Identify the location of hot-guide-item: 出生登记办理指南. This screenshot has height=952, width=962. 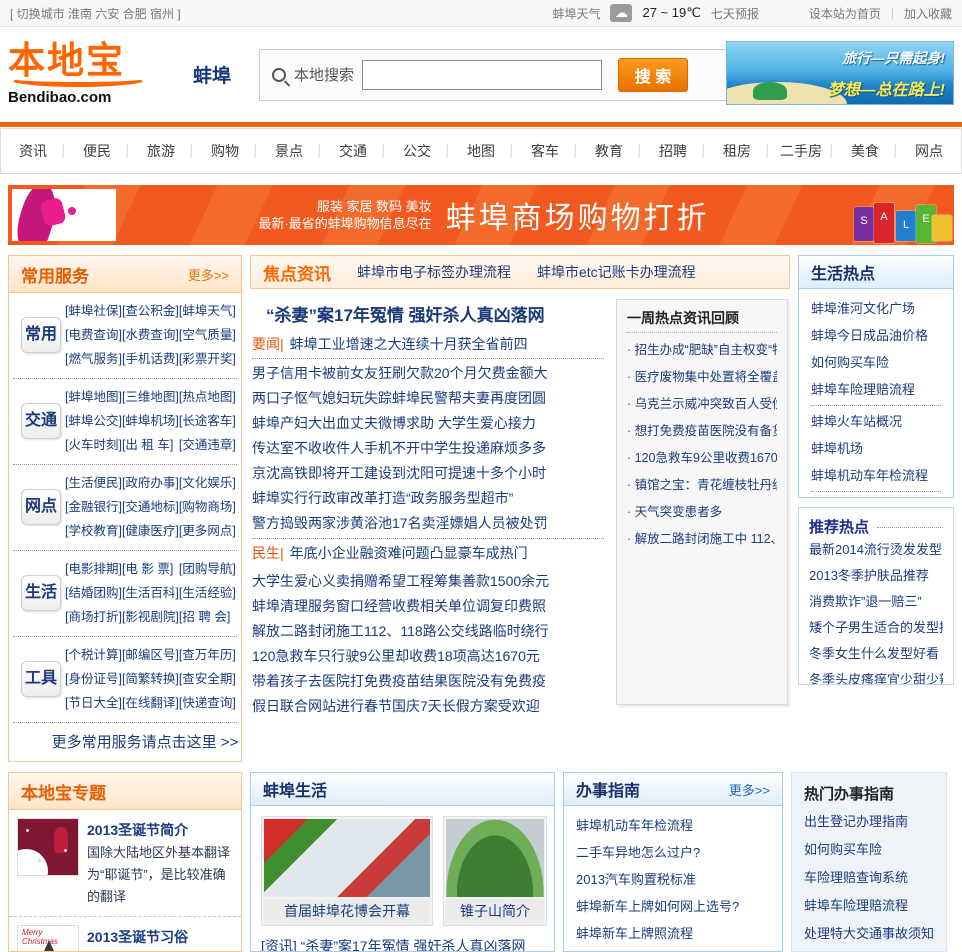
(869, 822).